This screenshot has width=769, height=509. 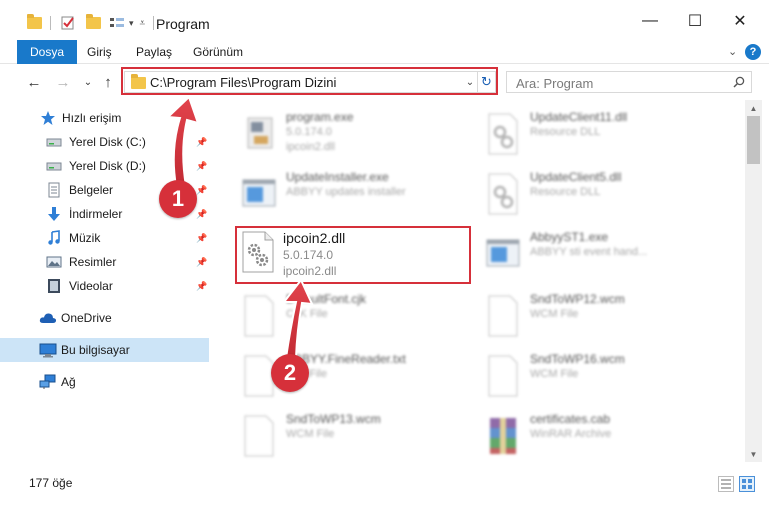 What do you see at coordinates (726, 484) in the screenshot?
I see `details-view-button` at bounding box center [726, 484].